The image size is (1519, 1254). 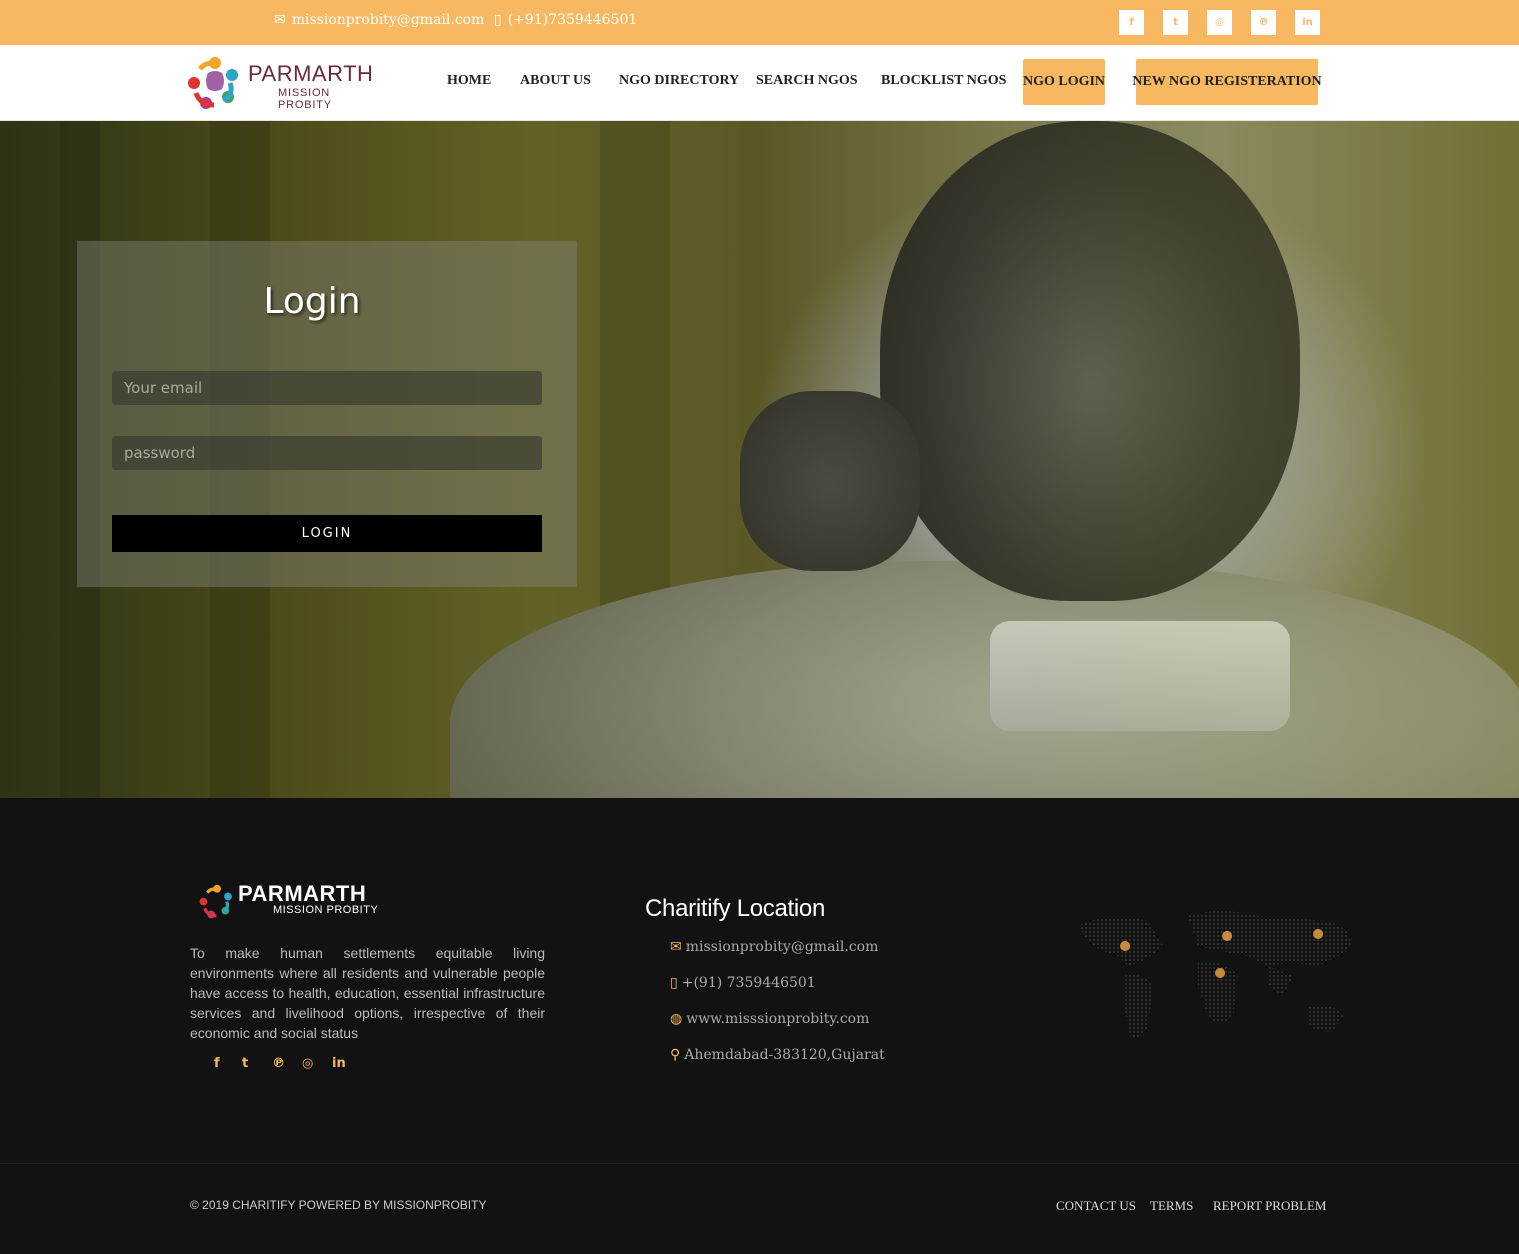 I want to click on nav-blocklist-ngos: BLOCKLIST NGOS, so click(x=943, y=81).